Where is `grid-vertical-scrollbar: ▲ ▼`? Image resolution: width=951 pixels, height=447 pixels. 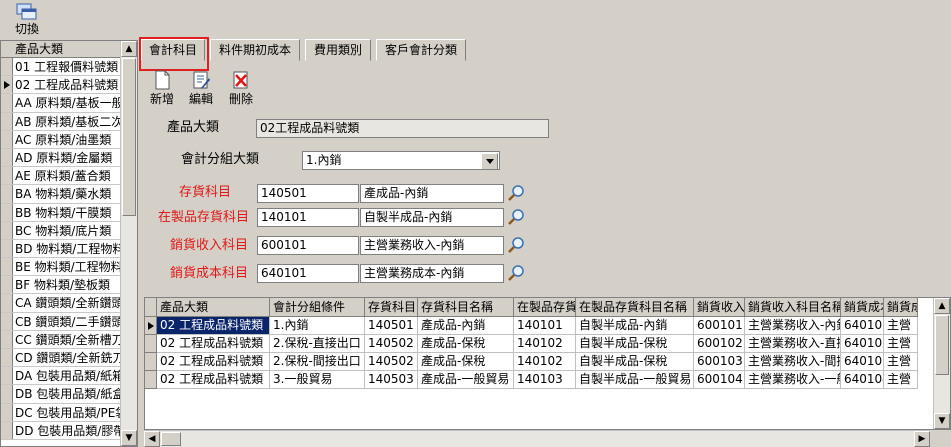
grid-vertical-scrollbar: ▲ ▼ is located at coordinates (941, 363).